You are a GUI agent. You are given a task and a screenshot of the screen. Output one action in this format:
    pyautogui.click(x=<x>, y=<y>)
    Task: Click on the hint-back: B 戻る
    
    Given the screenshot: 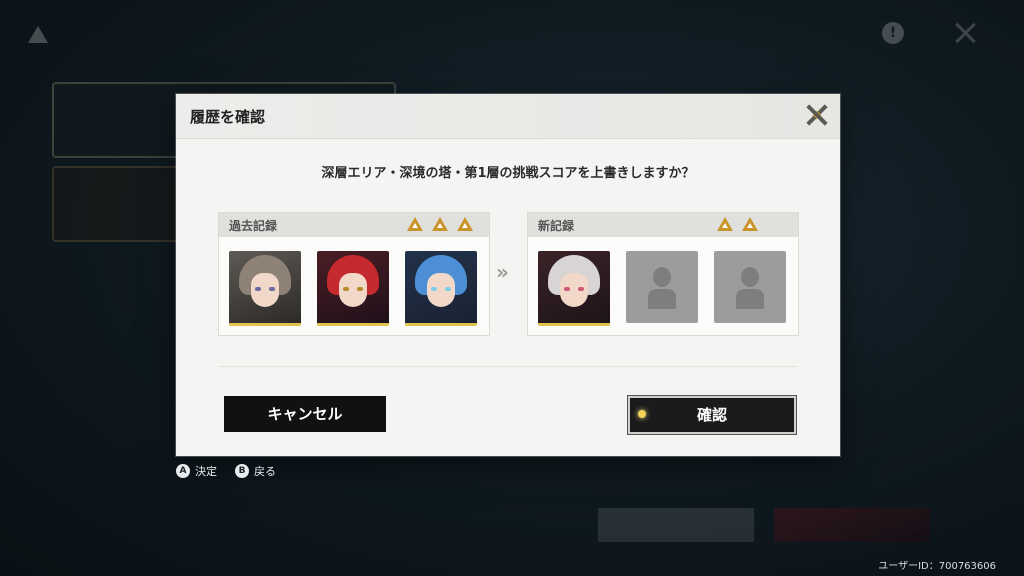 What is the action you would take?
    pyautogui.click(x=255, y=471)
    